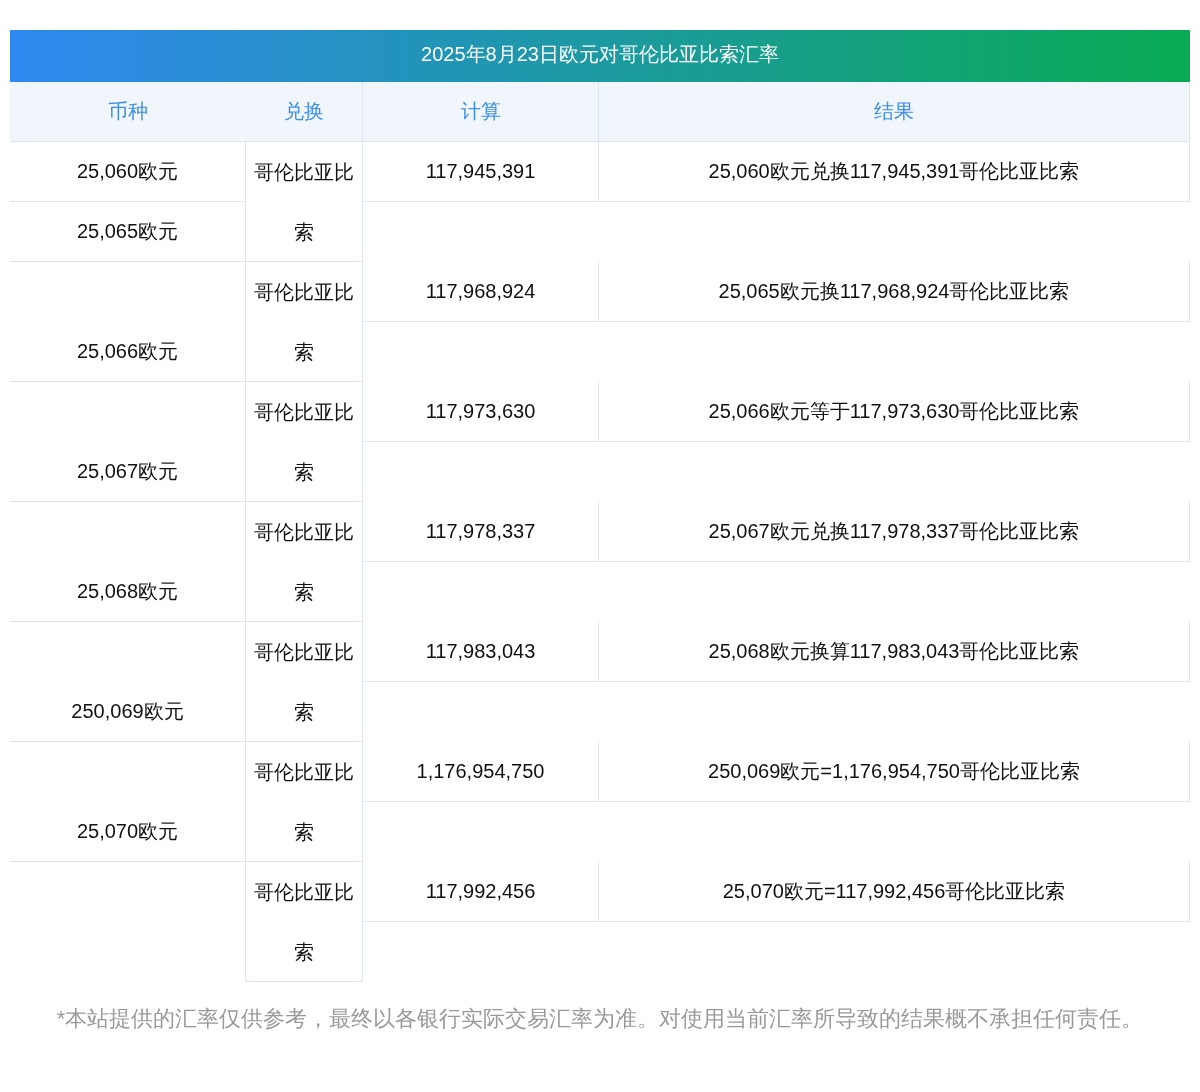 The width and height of the screenshot is (1200, 1092). Describe the element at coordinates (600, 1019) in the screenshot. I see `disclaimer-text: *本站提供的汇率仅供参考，最终以各银行实际交易汇率为准。对使用当前汇率所导致的结果概不承担任何责任。` at that location.